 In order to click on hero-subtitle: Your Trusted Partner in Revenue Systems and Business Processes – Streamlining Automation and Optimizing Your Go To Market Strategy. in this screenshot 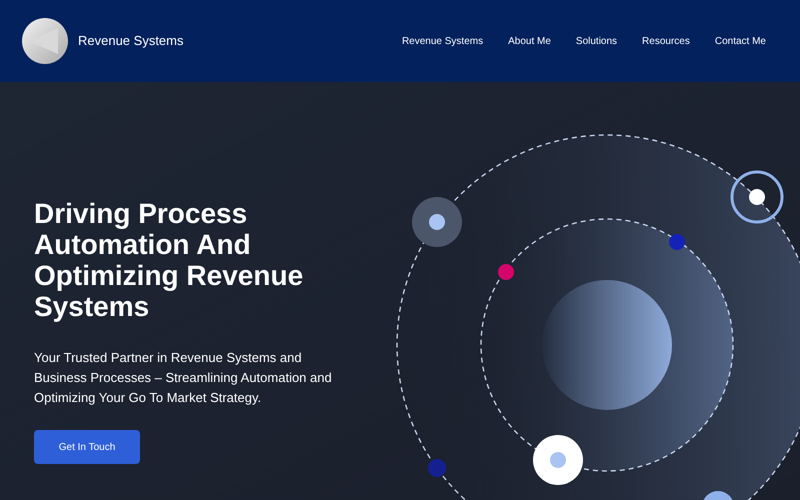, I will do `click(183, 378)`.